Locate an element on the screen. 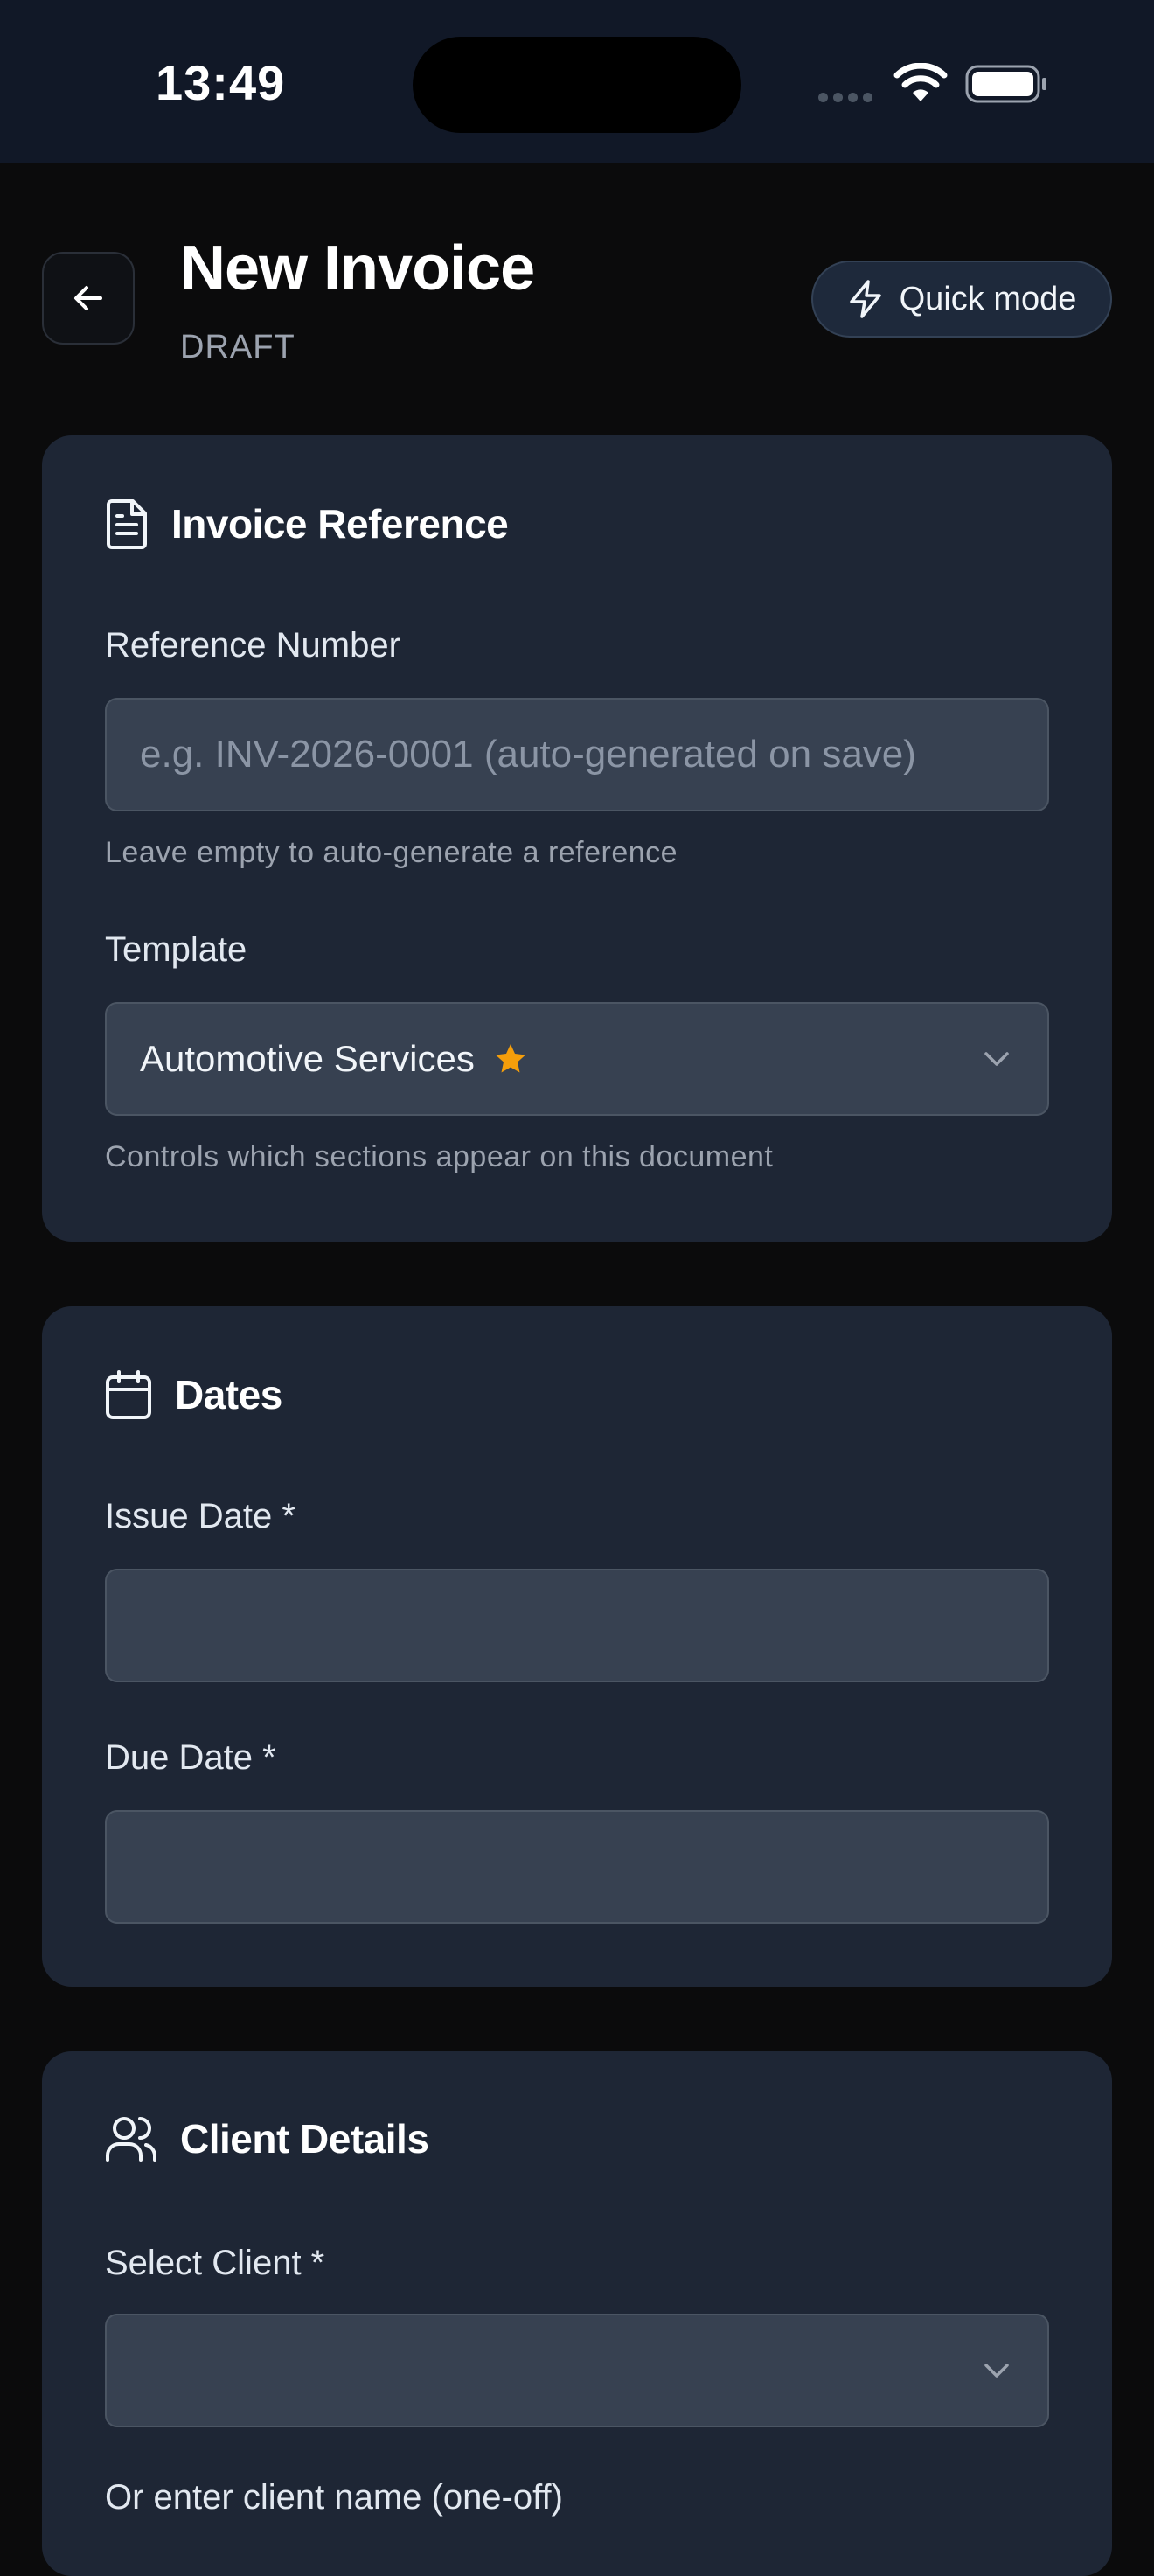  oneoff-client-label: Or enter client name (one-off) is located at coordinates (334, 2497).